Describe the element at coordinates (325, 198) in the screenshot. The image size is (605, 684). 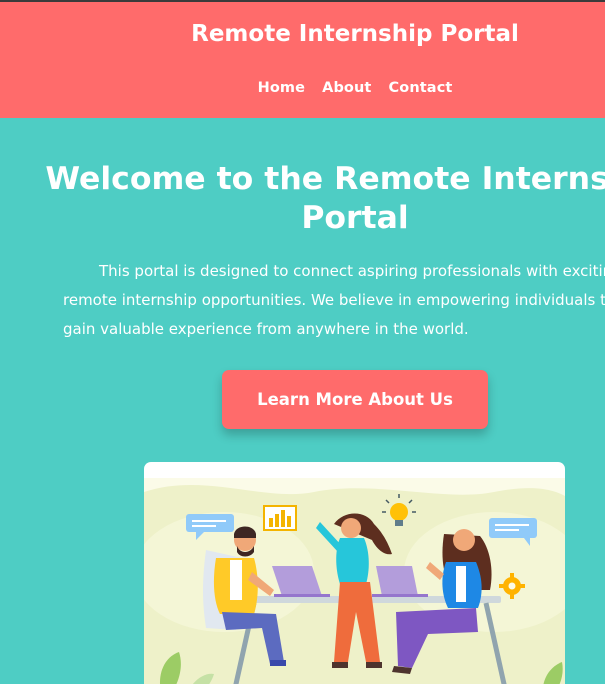
I see `hero-title: Welcome to the Remote Internship Portal` at that location.